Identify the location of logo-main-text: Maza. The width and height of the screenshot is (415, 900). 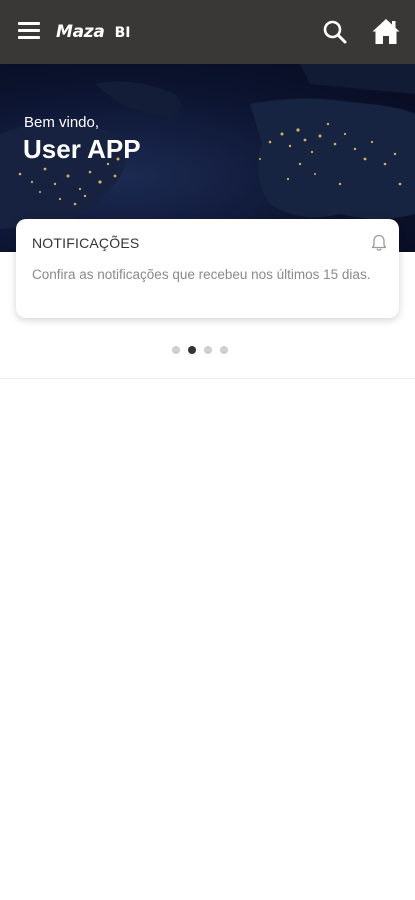
(80, 32).